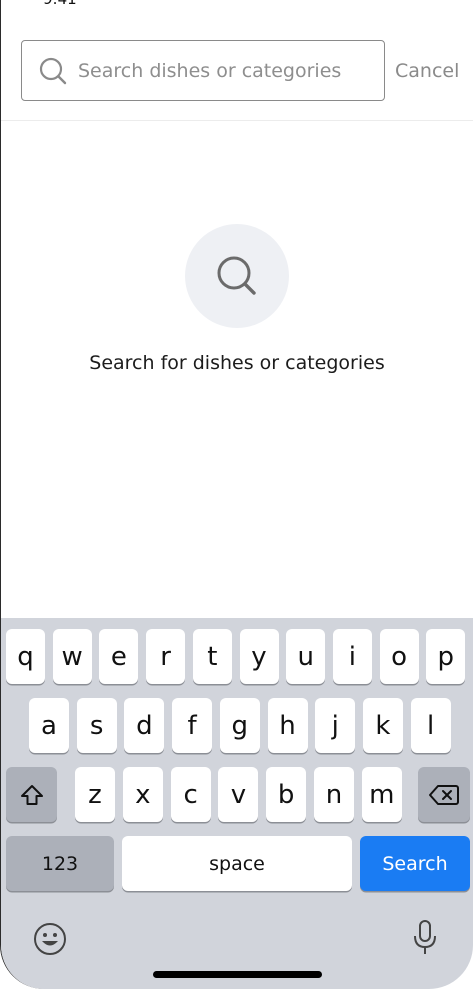  Describe the element at coordinates (237, 17) in the screenshot. I see `status-bar: 9:41` at that location.